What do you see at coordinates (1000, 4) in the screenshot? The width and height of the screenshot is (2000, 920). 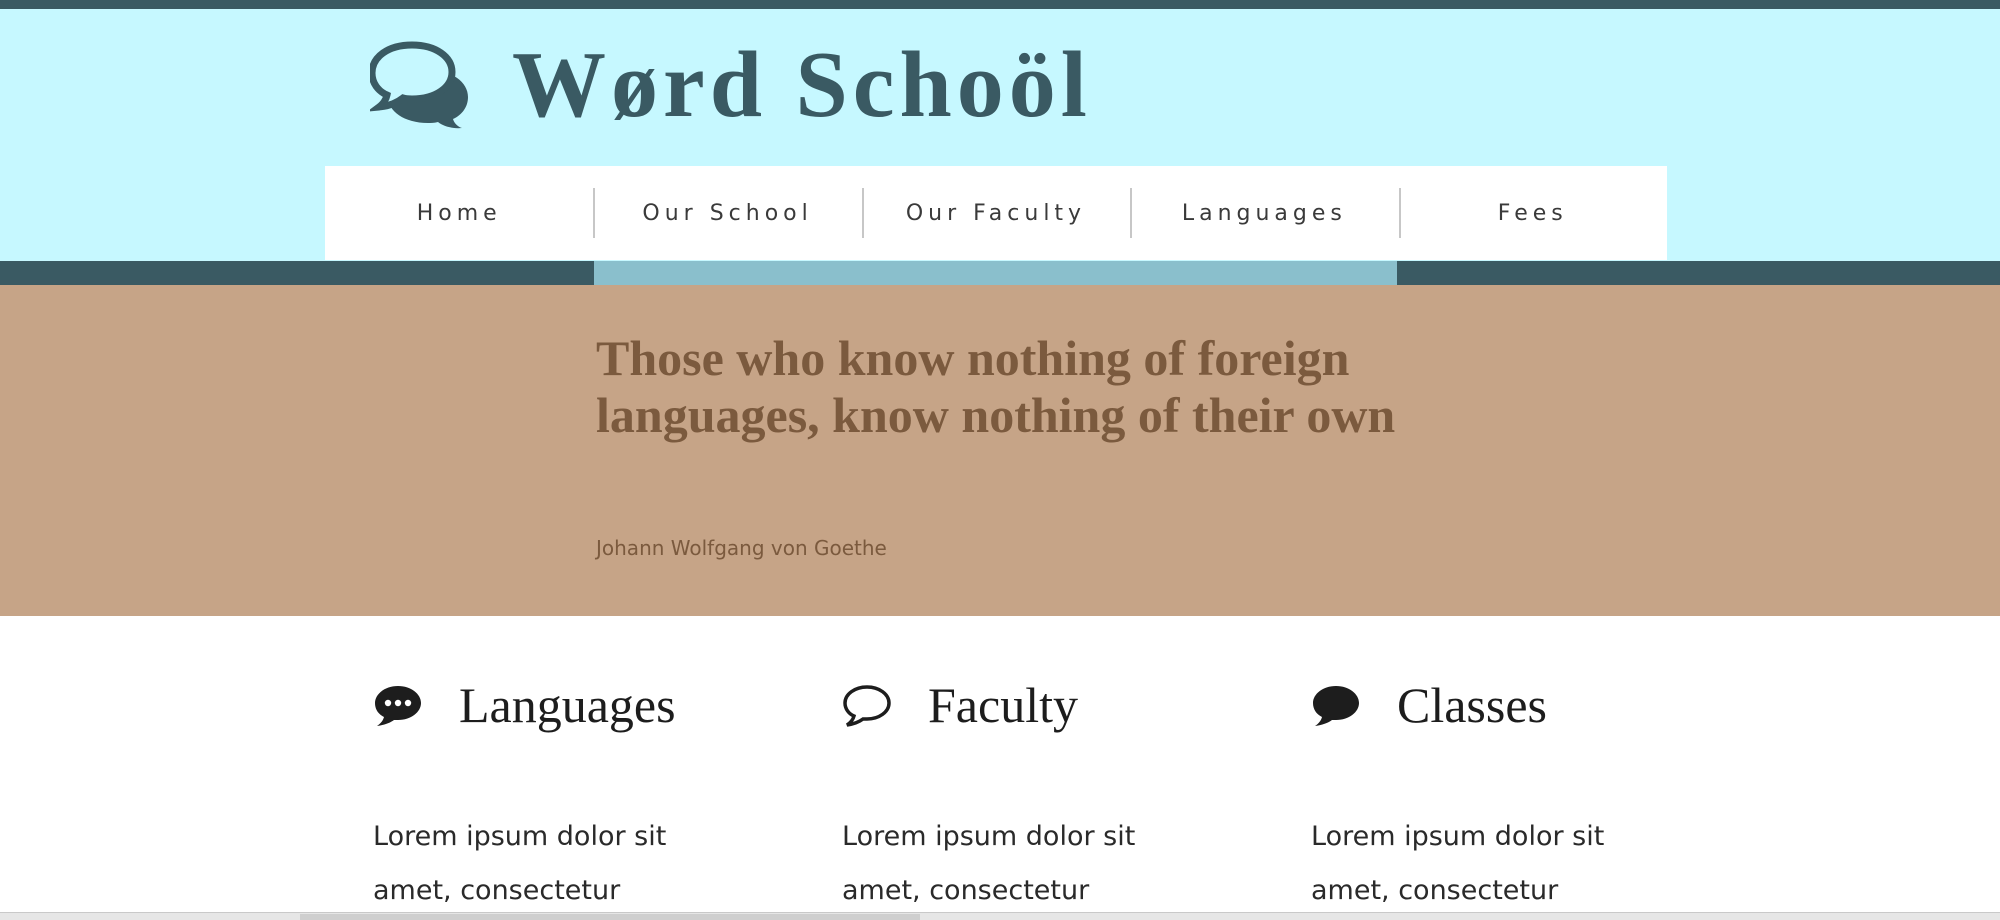 I see `top-strip` at bounding box center [1000, 4].